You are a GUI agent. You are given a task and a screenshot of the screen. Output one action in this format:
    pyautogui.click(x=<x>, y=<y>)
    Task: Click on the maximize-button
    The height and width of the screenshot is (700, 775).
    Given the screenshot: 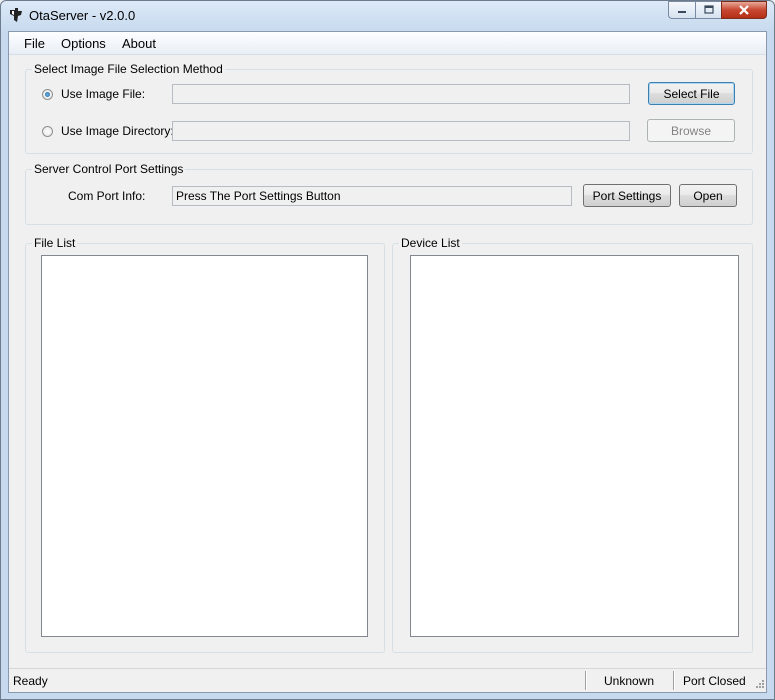 What is the action you would take?
    pyautogui.click(x=708, y=10)
    